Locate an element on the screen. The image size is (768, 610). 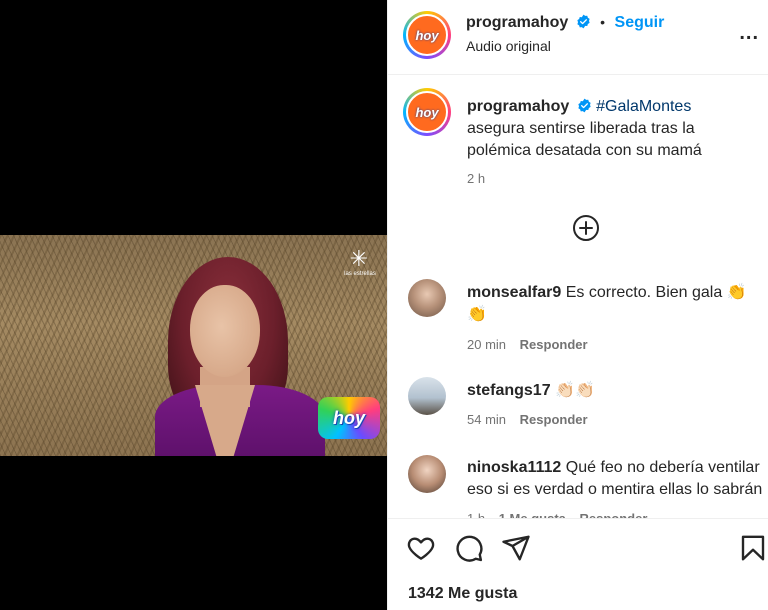
video-person-face is located at coordinates (225, 331).